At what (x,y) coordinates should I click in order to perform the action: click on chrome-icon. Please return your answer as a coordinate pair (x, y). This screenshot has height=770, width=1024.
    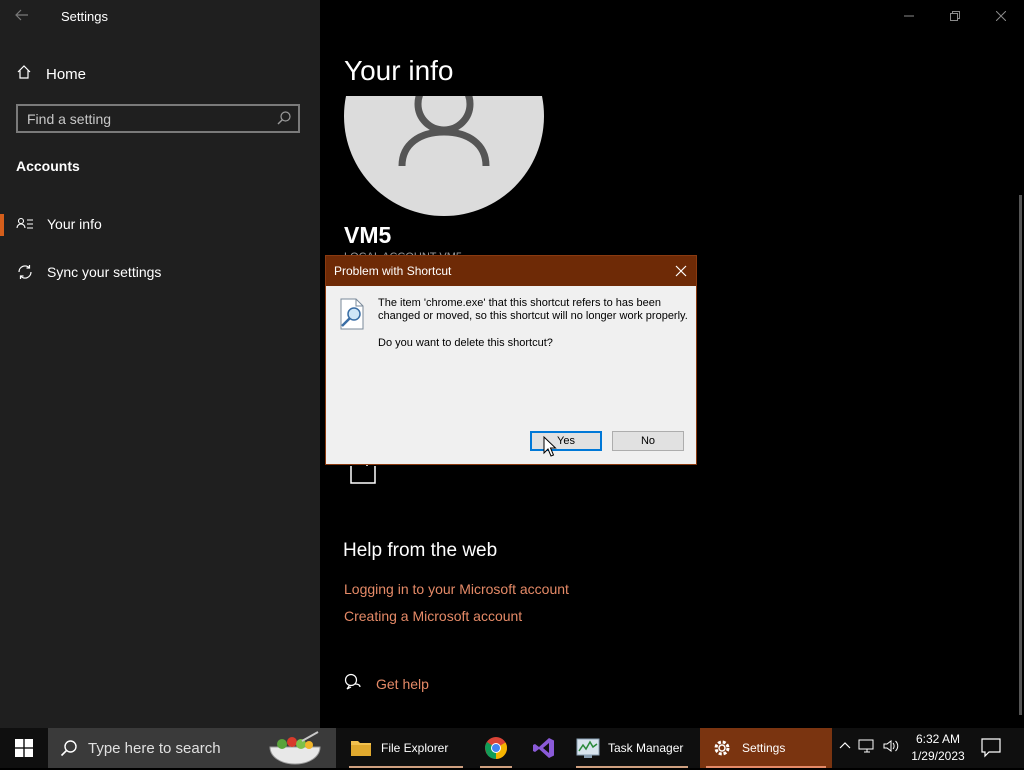
    Looking at the image, I should click on (496, 748).